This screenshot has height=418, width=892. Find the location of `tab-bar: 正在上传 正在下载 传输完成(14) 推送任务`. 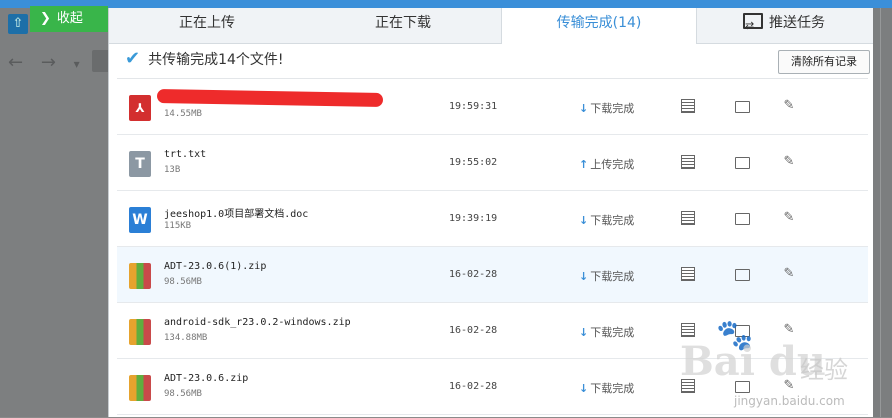

tab-bar: 正在上传 正在下载 传输完成(14) 推送任务 is located at coordinates (491, 26).